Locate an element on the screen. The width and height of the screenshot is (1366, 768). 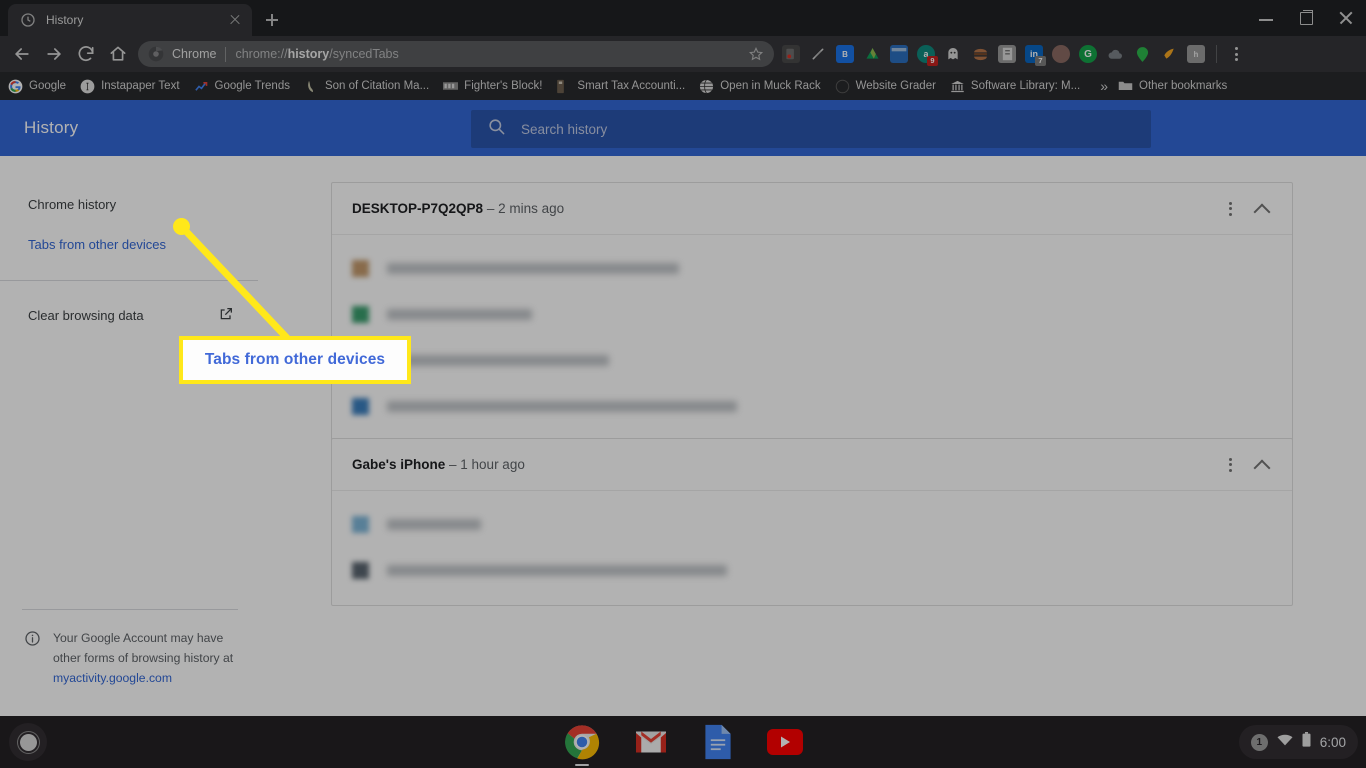
callout-label: Tabs from other devices is located at coordinates (295, 359).